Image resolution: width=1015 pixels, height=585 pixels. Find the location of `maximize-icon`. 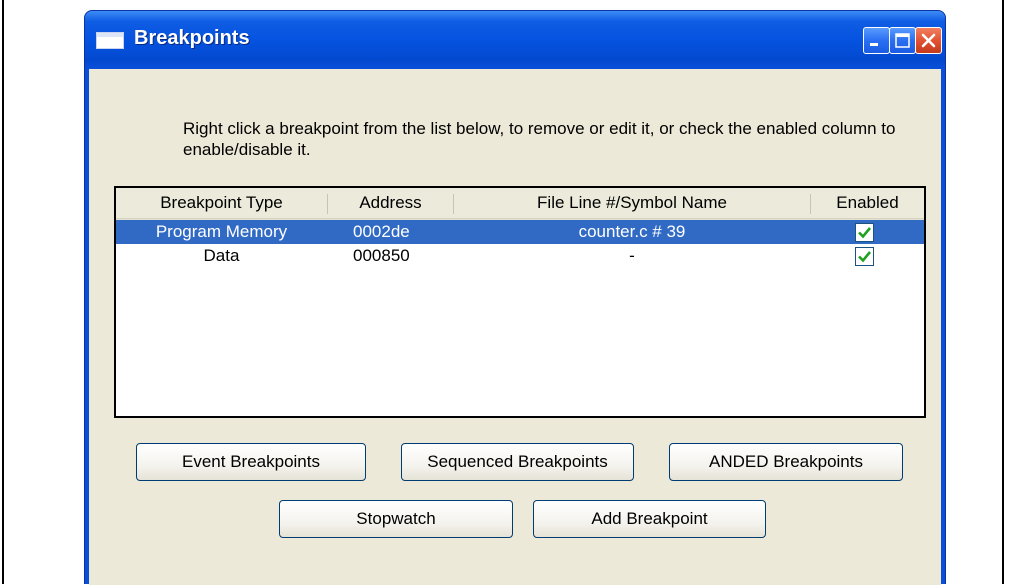

maximize-icon is located at coordinates (902, 40).